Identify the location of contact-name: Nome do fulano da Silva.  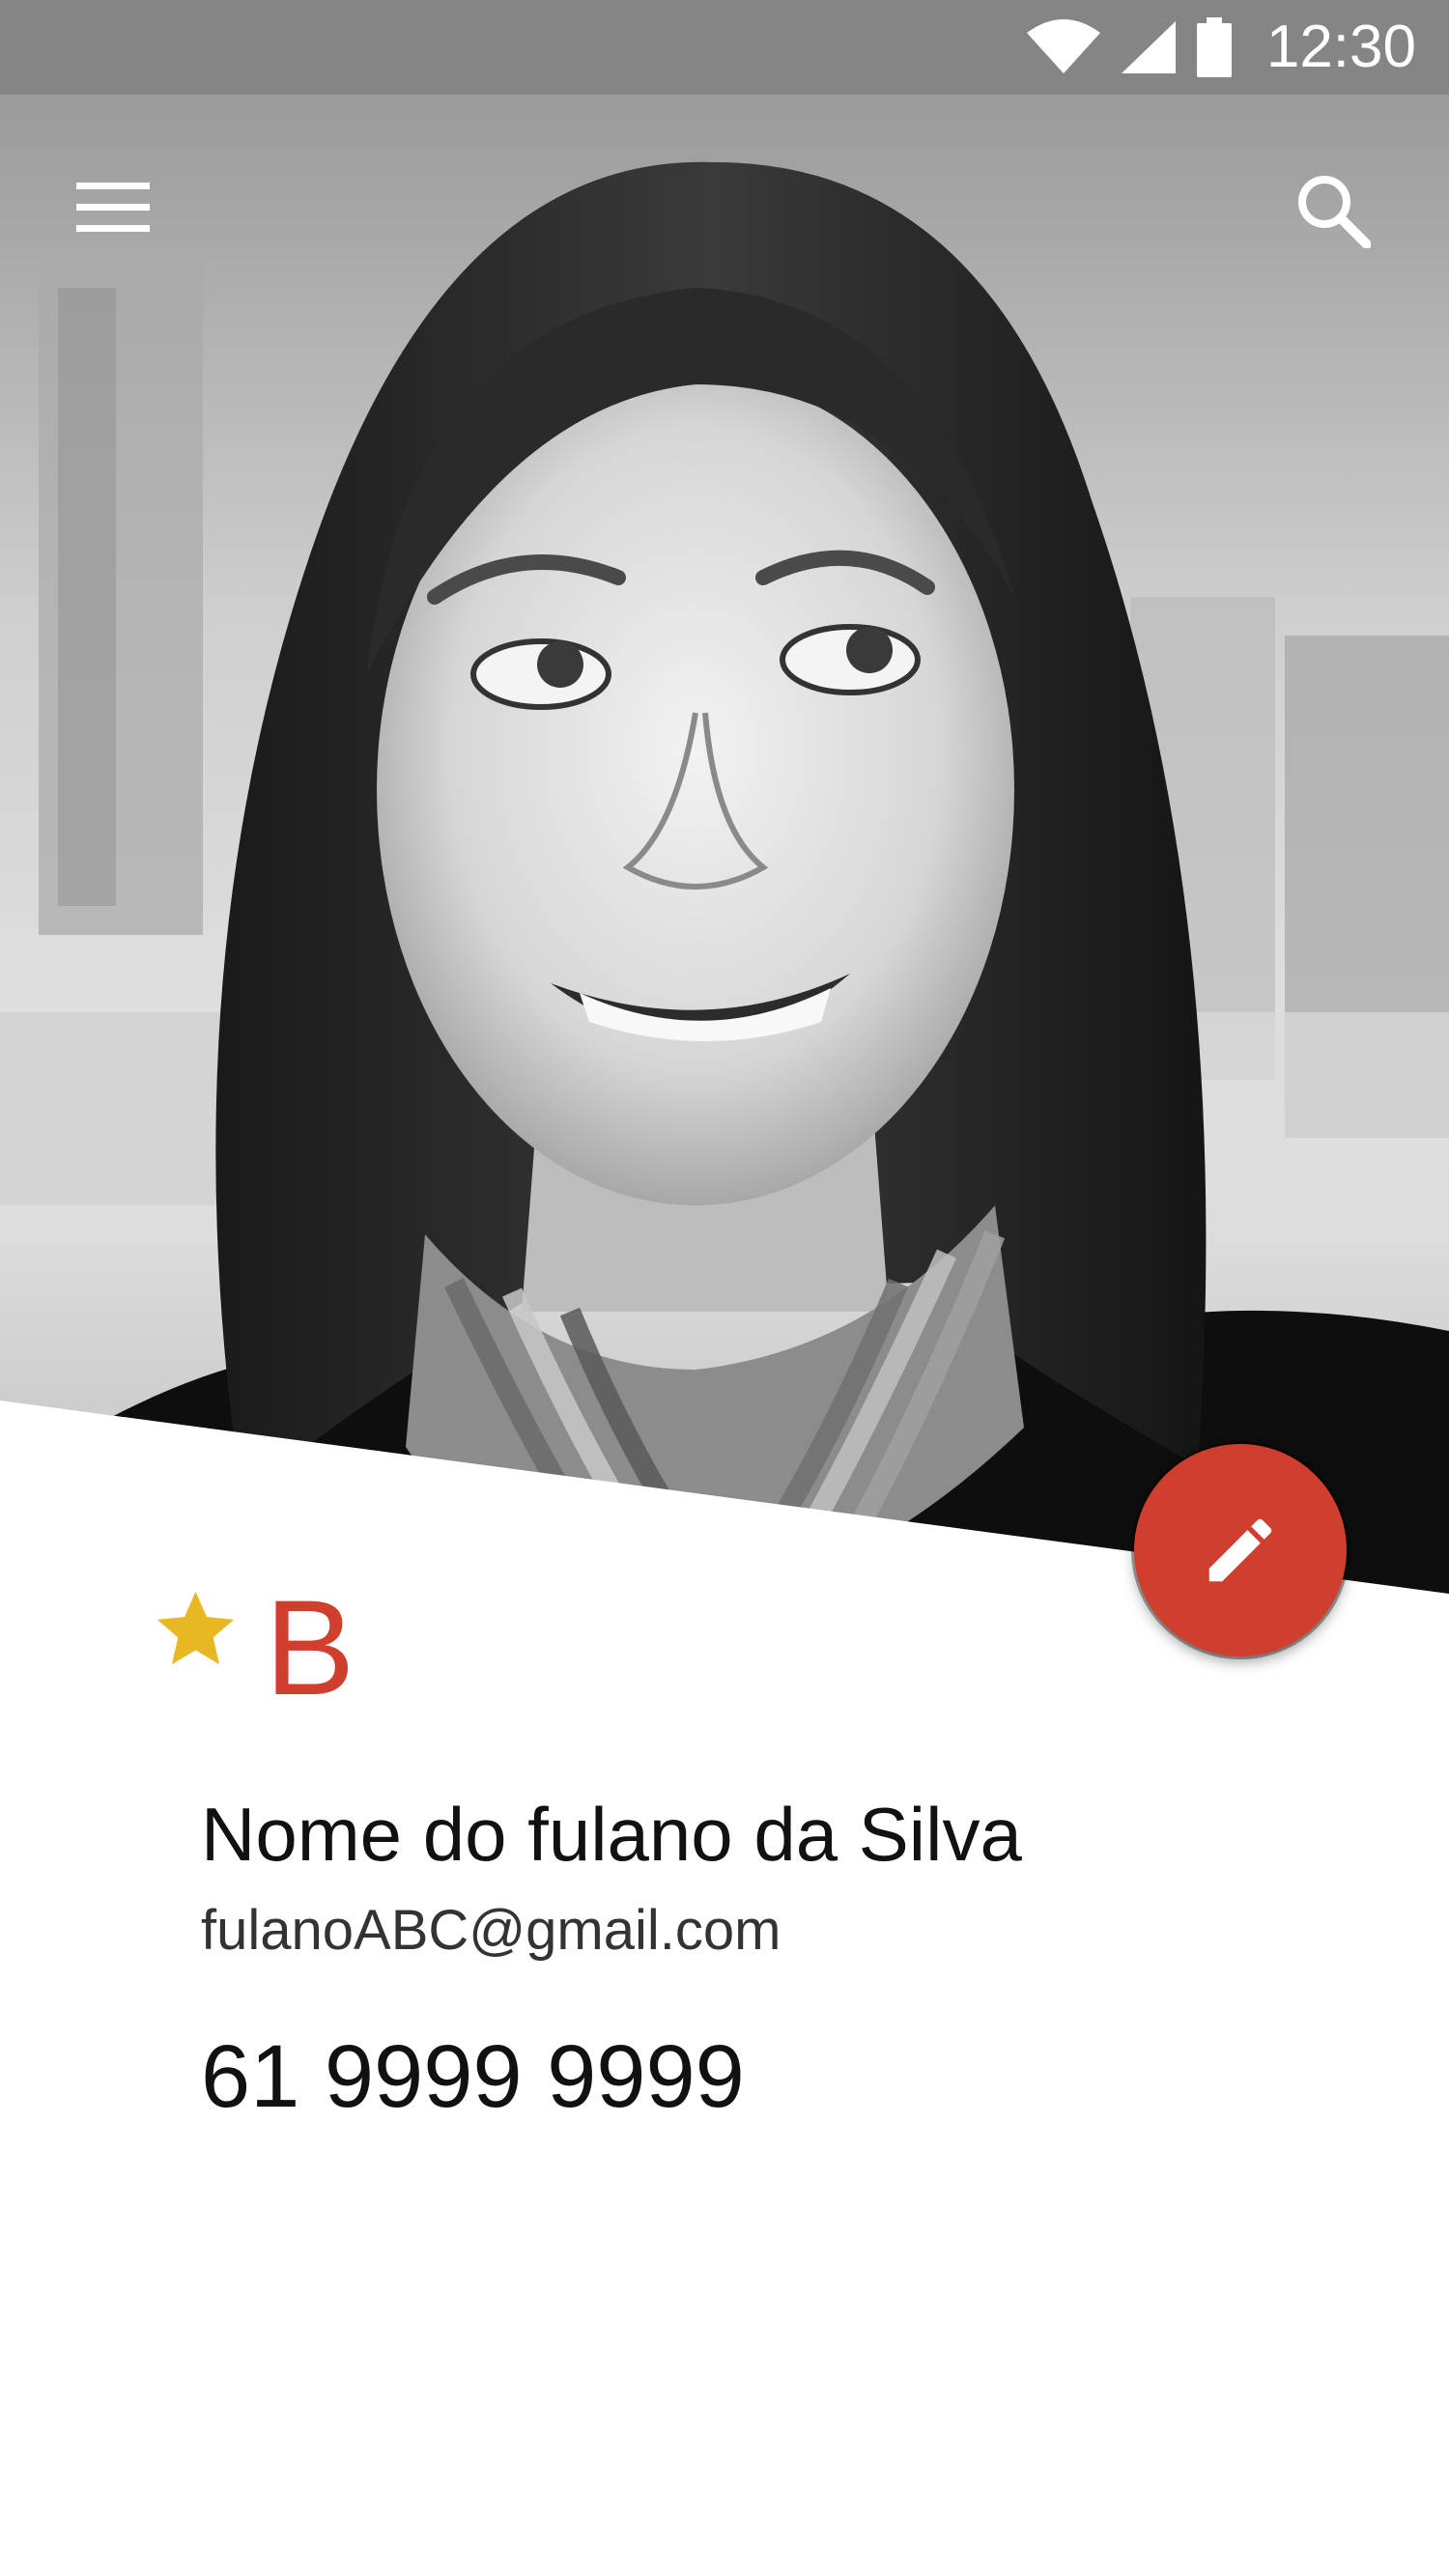
(611, 1834).